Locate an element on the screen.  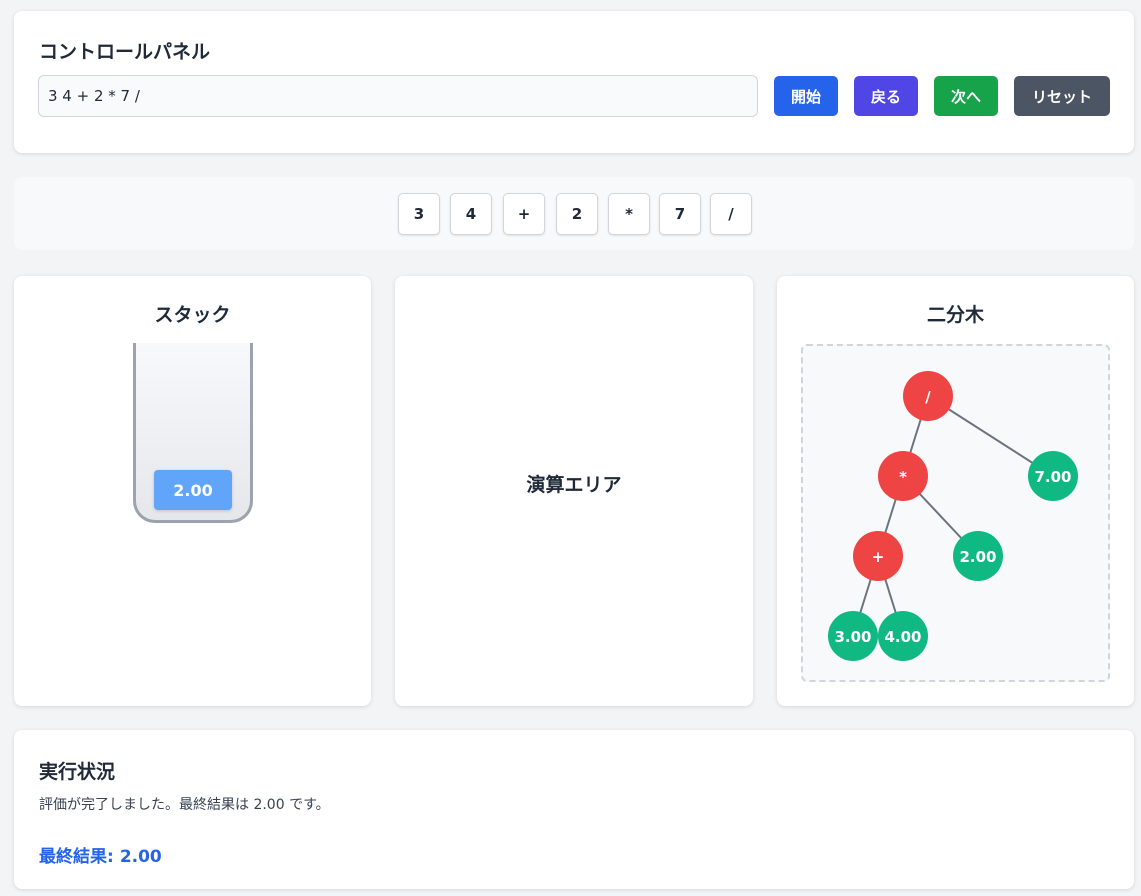
final-result-label: 最終結果: is located at coordinates (76, 857).